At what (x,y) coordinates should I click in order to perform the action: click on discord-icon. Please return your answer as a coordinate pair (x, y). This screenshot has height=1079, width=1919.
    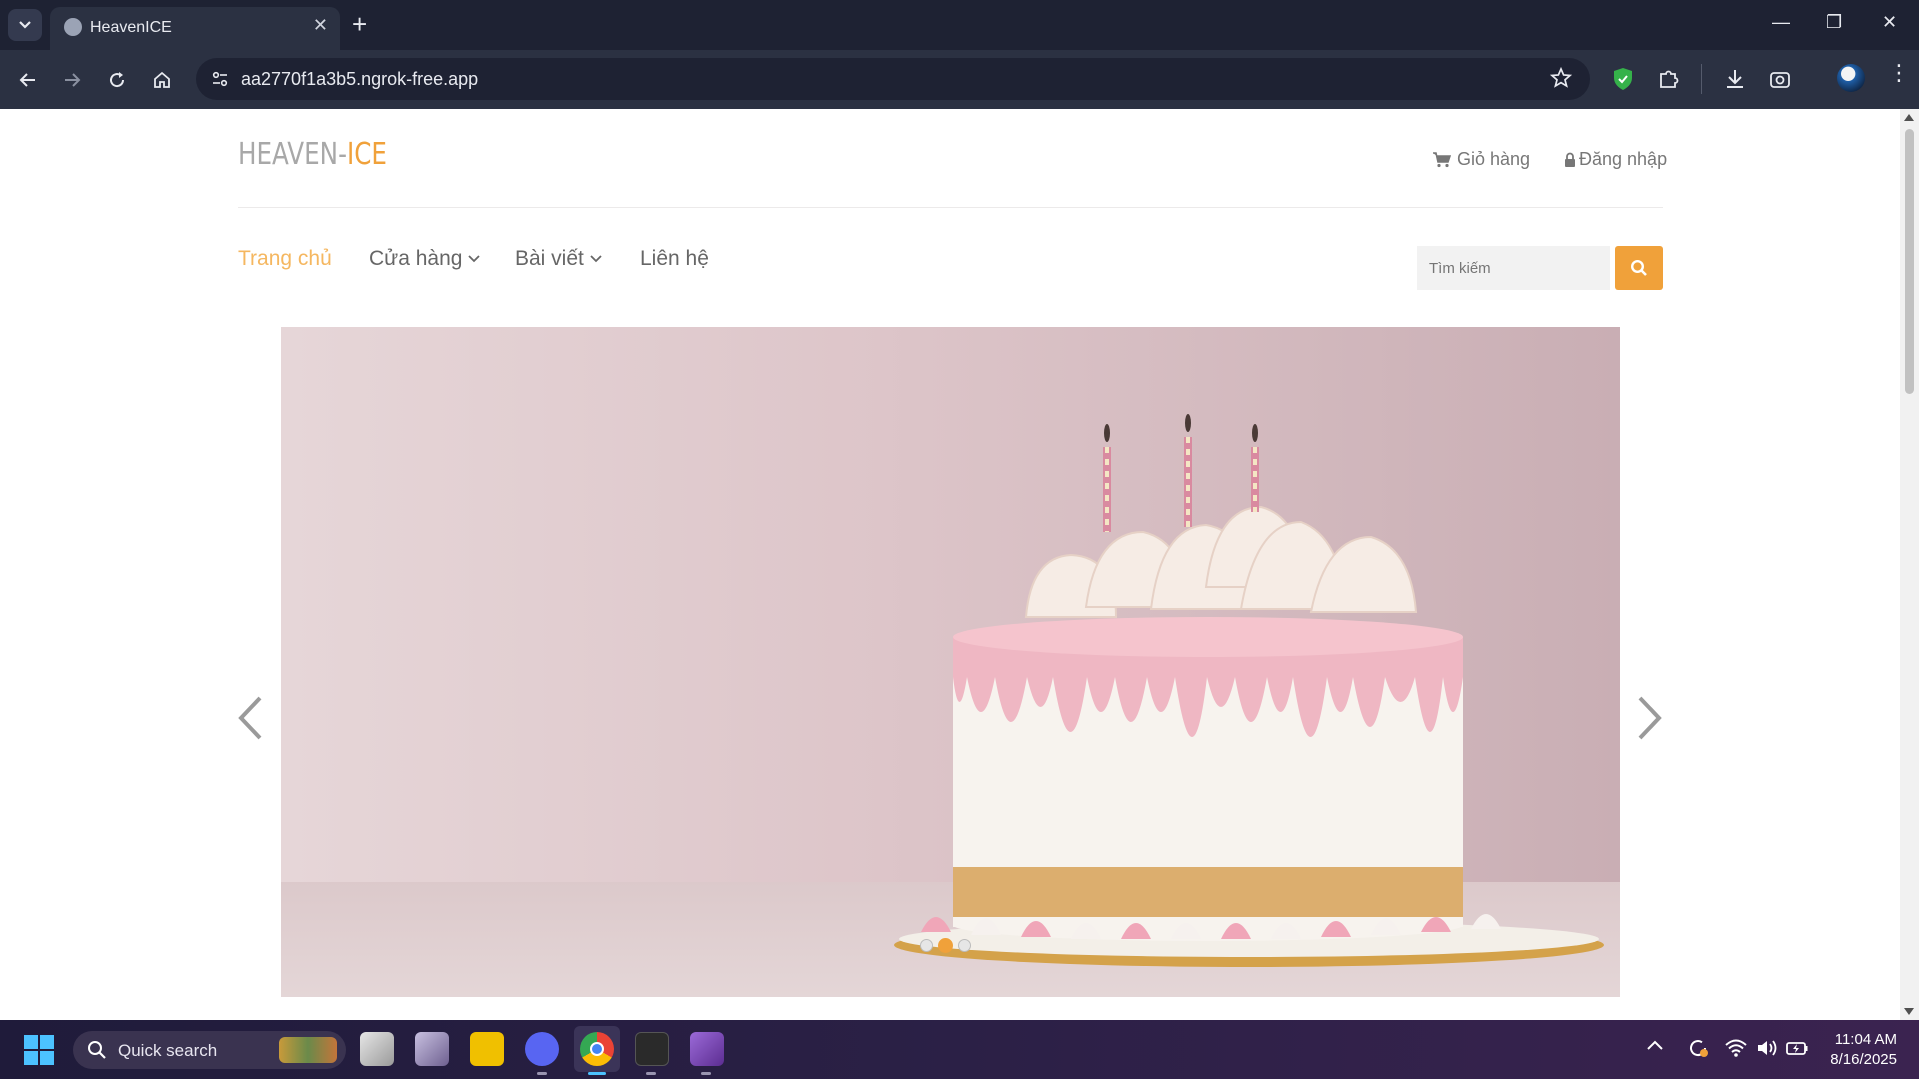
    Looking at the image, I should click on (542, 1049).